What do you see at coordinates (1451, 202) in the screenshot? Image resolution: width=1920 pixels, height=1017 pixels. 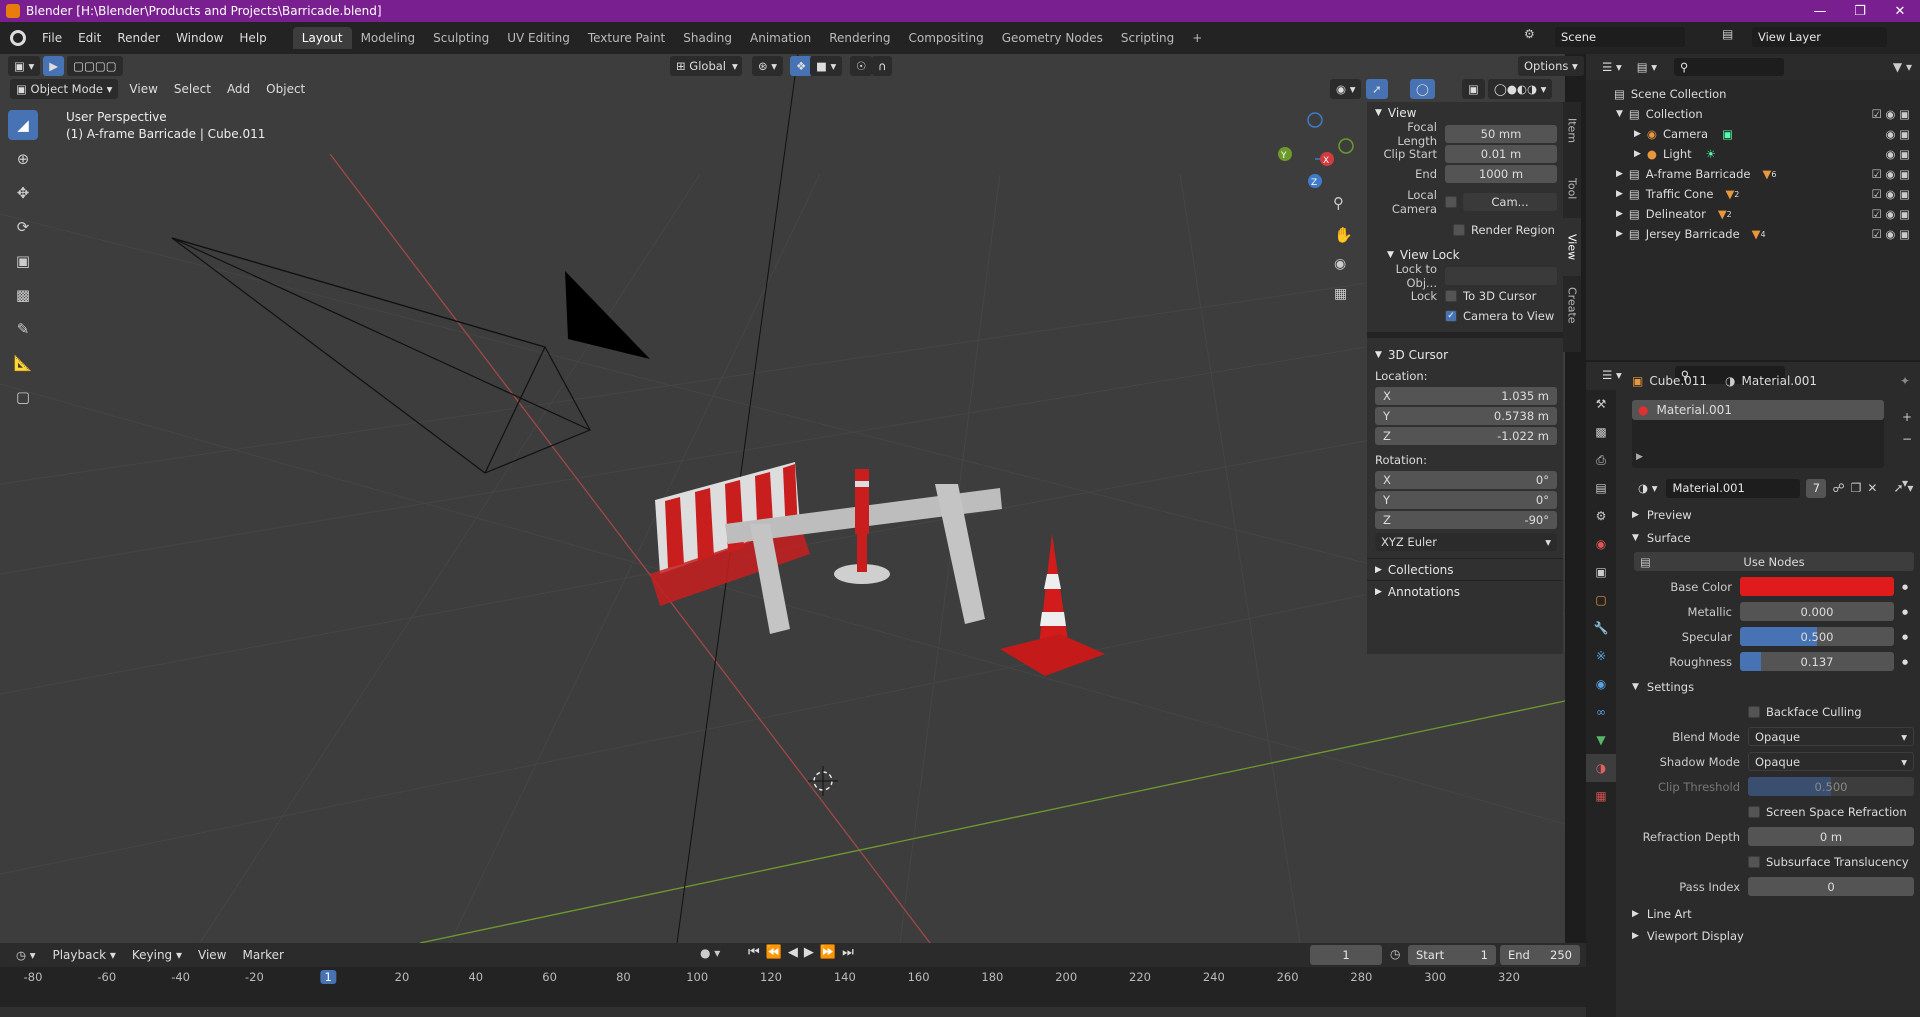 I see `local-camera-checkbox` at bounding box center [1451, 202].